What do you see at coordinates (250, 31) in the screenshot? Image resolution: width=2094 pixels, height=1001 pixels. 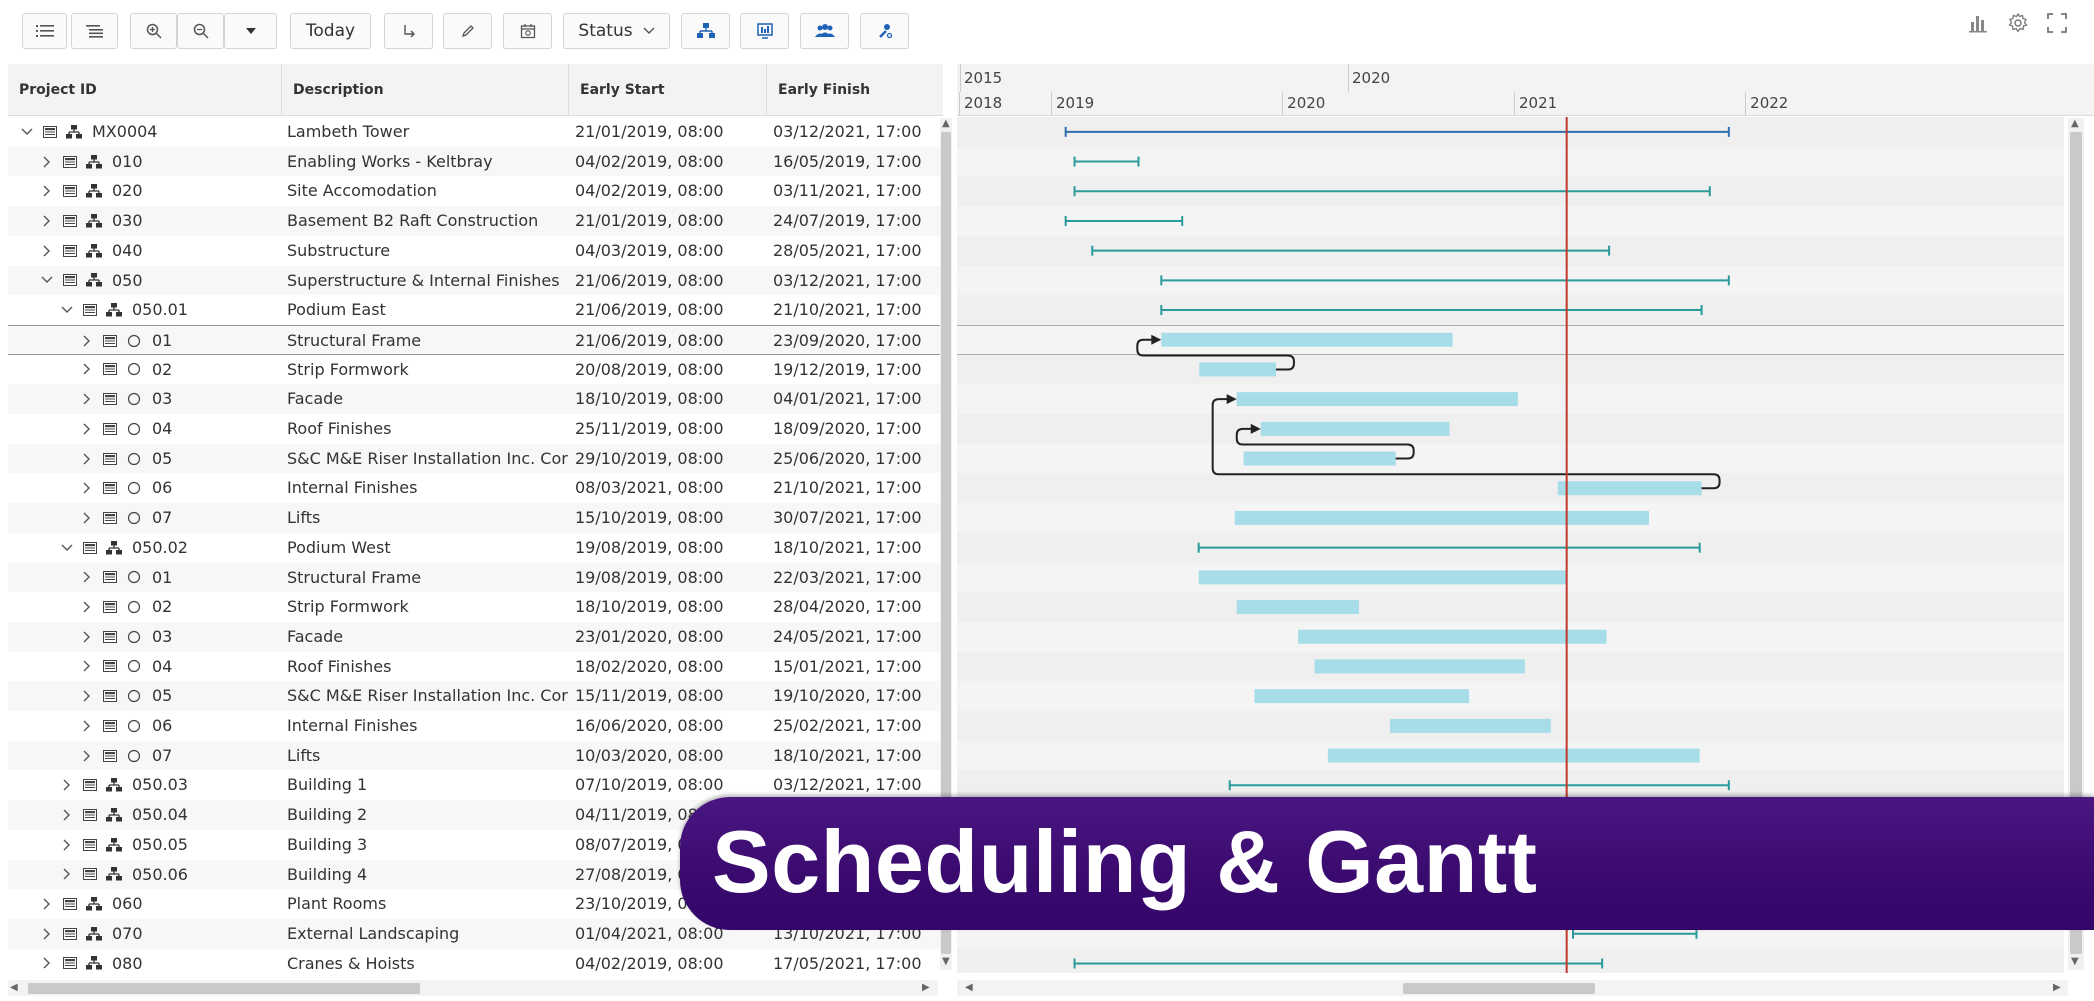 I see `zoom-dropdown-button` at bounding box center [250, 31].